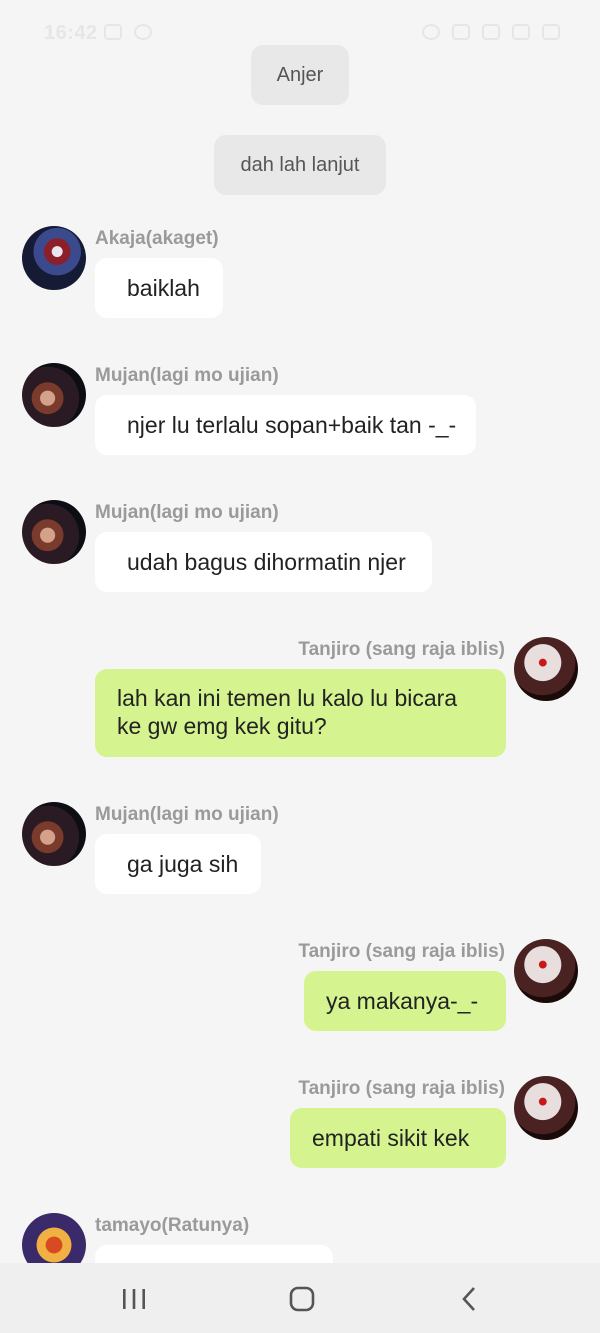 The image size is (600, 1333). Describe the element at coordinates (402, 1001) in the screenshot. I see `message-text: ya makanya-_-` at that location.